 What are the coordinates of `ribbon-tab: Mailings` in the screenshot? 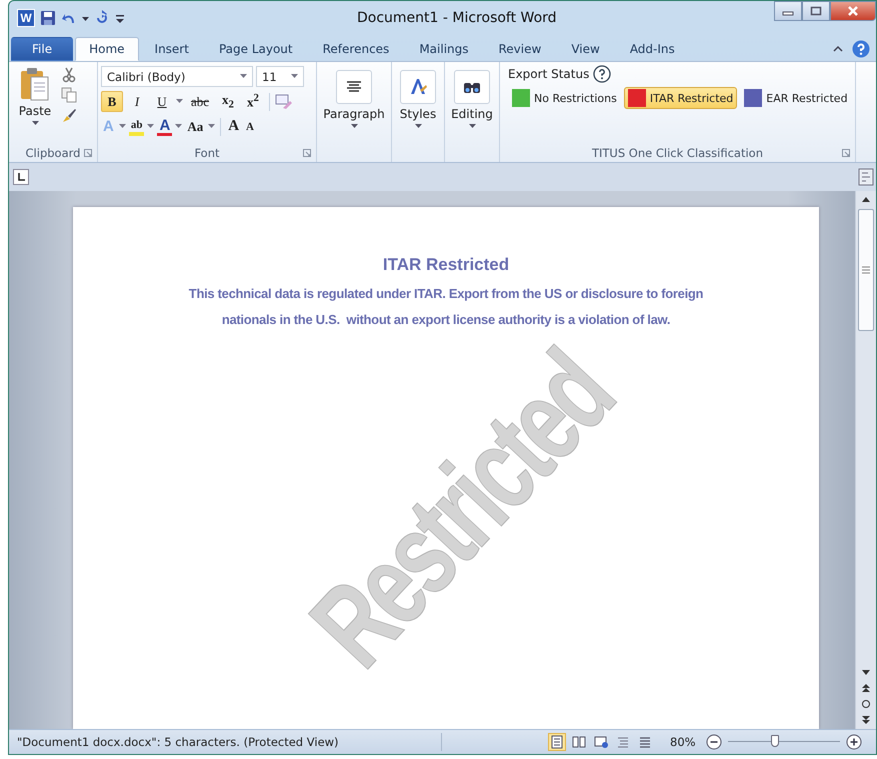 It's located at (443, 49).